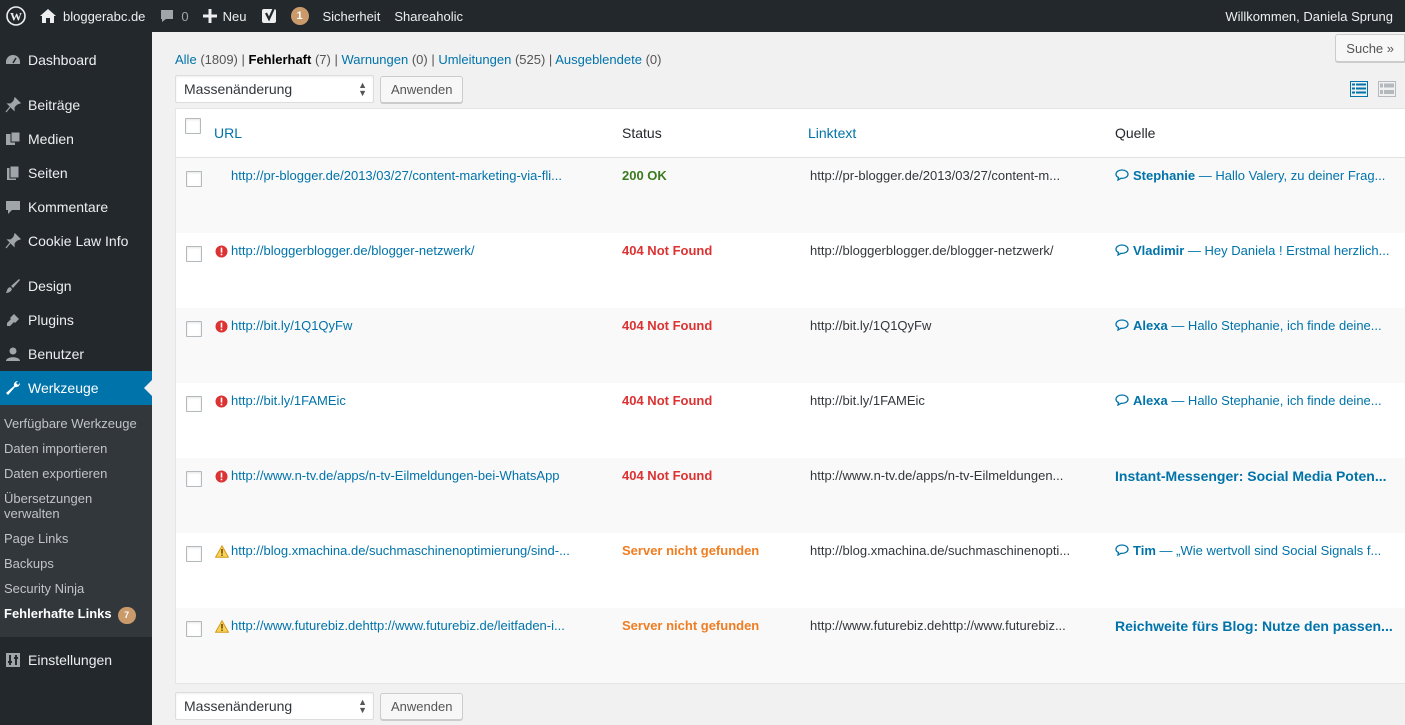 Image resolution: width=1405 pixels, height=725 pixels. Describe the element at coordinates (13, 354) in the screenshot. I see `user-icon` at that location.